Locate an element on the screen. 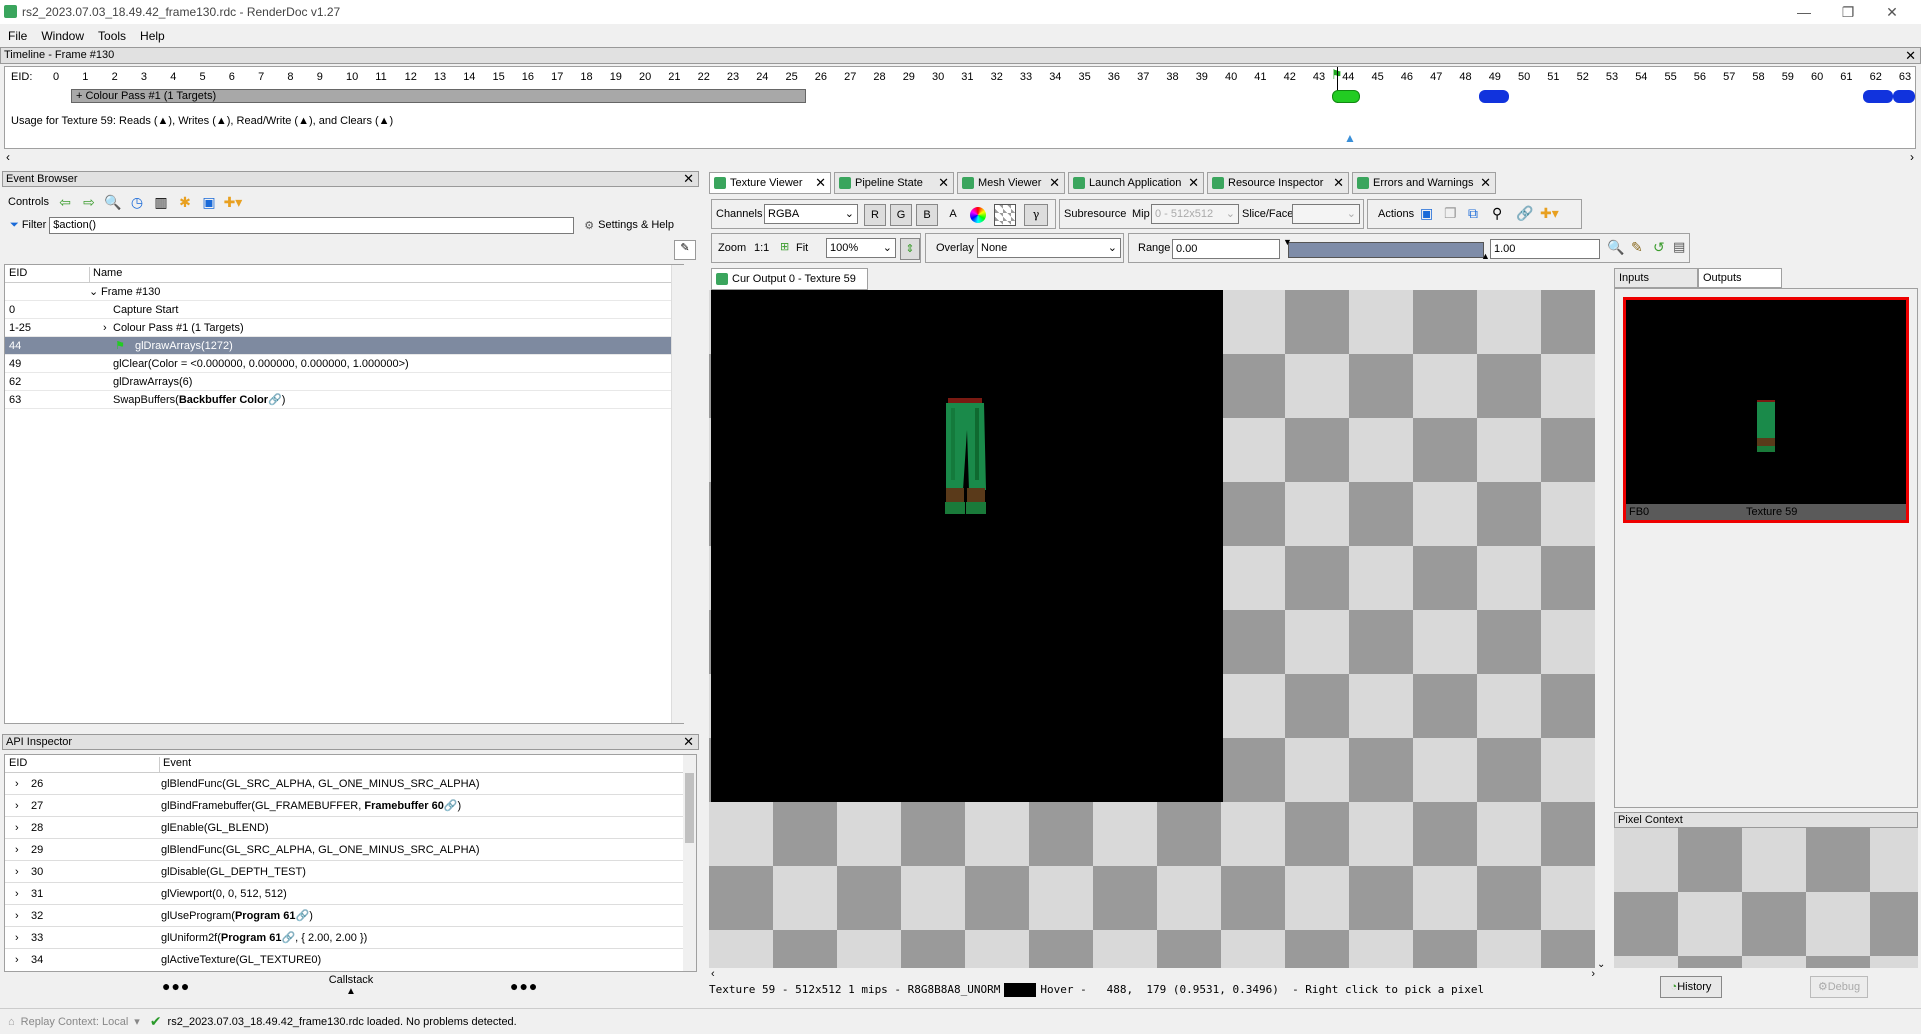  filter-input: $action() is located at coordinates (312, 225).